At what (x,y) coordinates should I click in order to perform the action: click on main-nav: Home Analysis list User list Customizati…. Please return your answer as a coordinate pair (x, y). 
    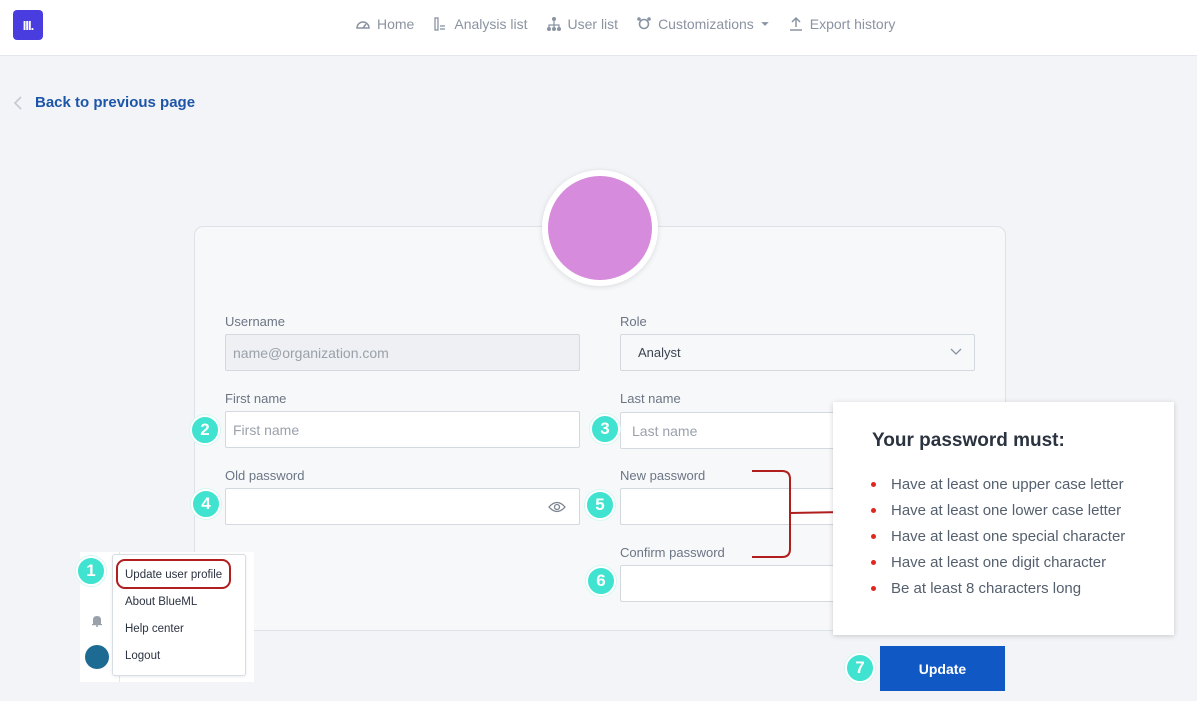
    Looking at the image, I should click on (625, 24).